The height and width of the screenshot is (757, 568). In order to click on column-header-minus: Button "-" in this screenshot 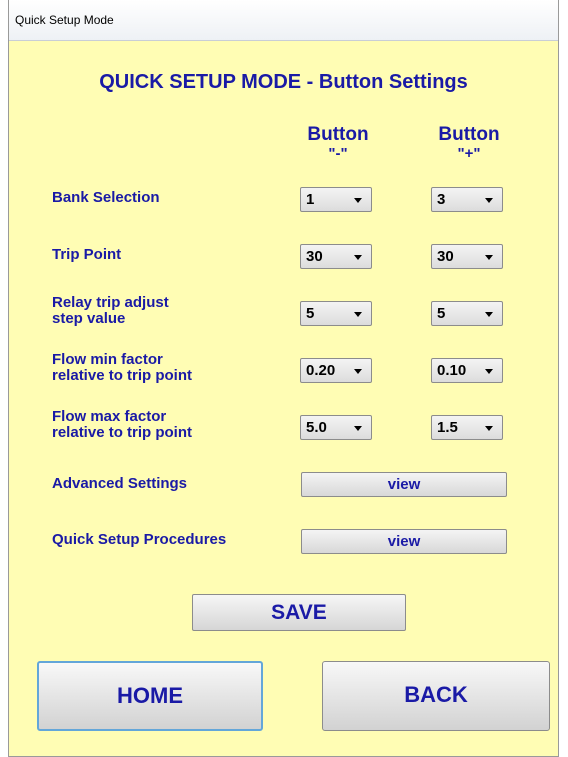, I will do `click(338, 143)`.